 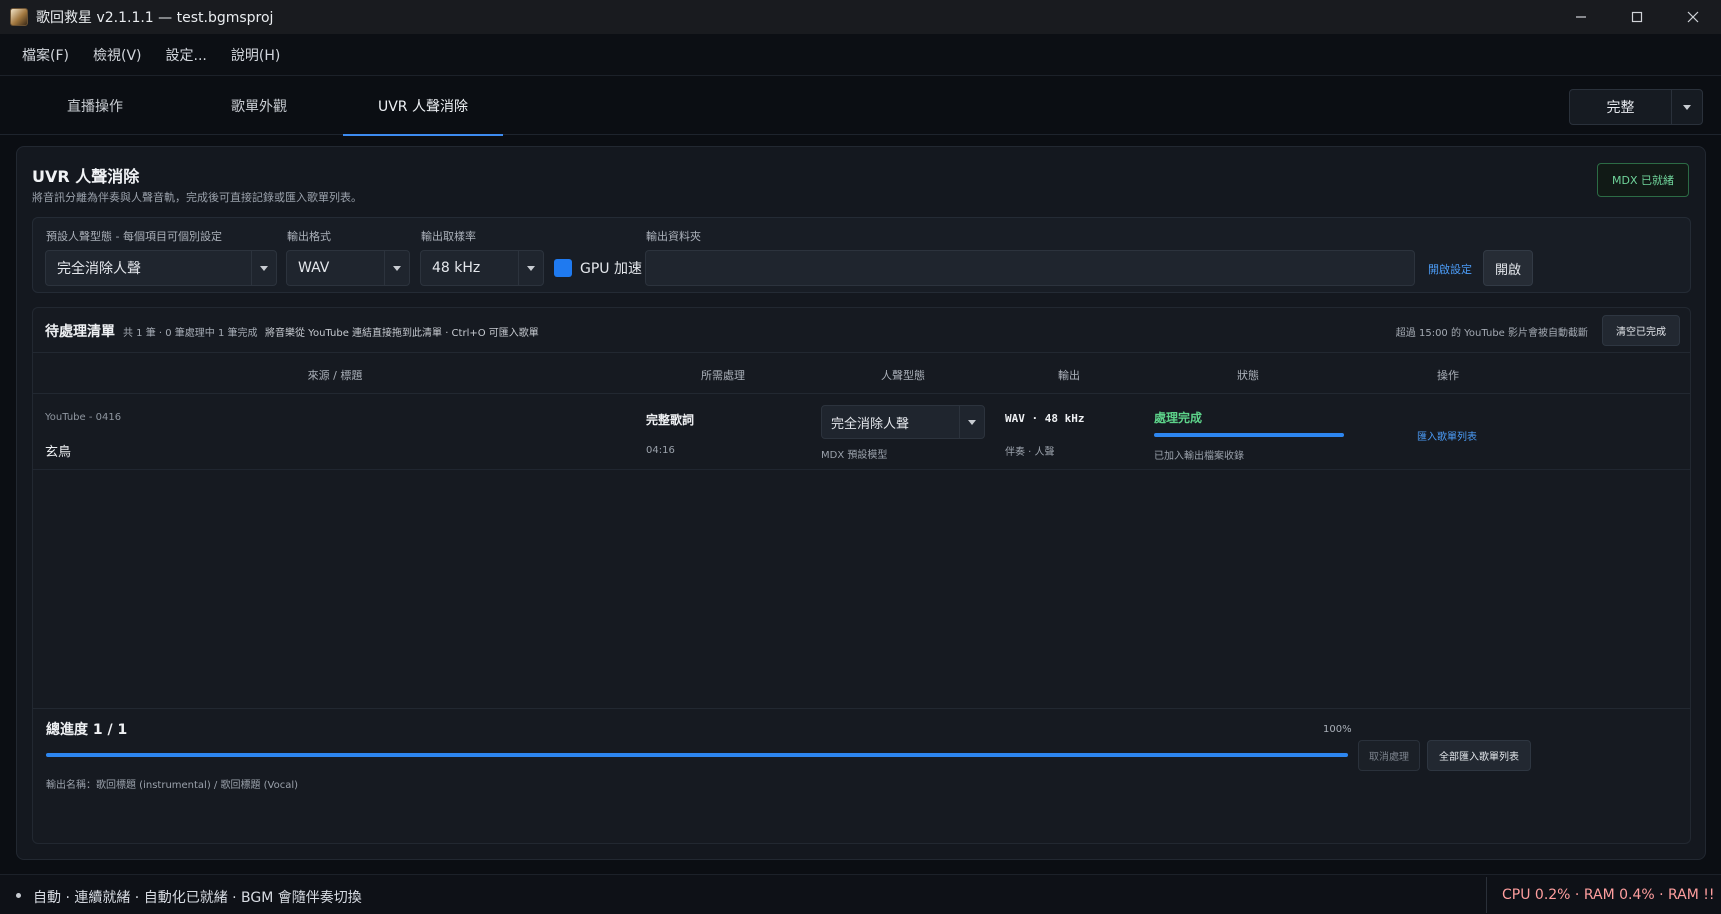 I want to click on import-all-button: 全部匯入歌單列表, so click(x=1479, y=755).